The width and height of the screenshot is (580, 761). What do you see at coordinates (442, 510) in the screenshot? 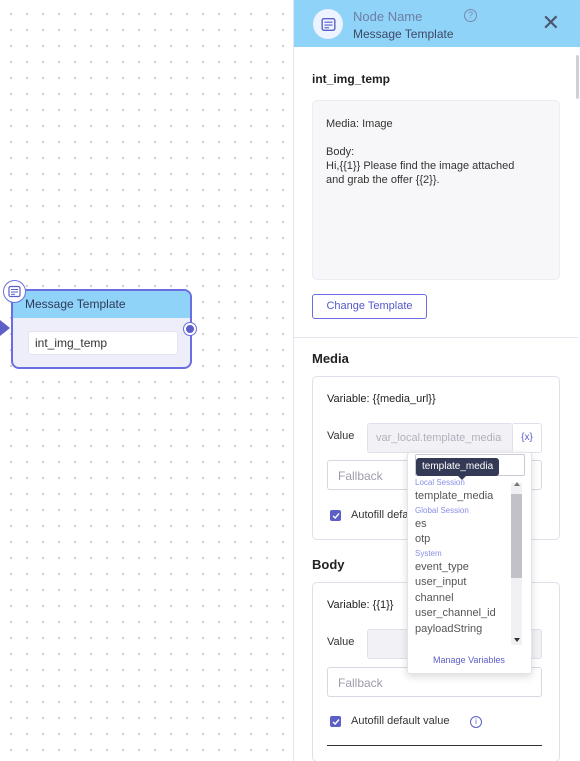
I see `group-global-session: Global Session` at bounding box center [442, 510].